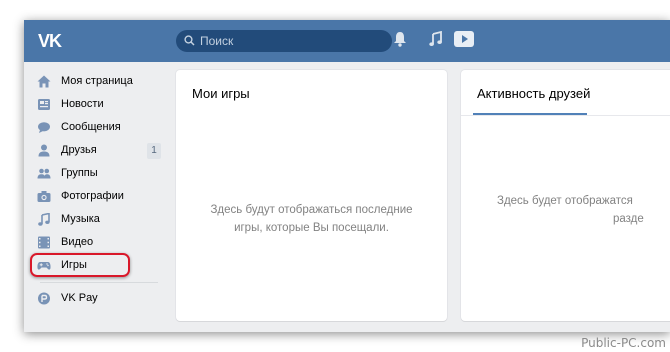  I want to click on sidebar-item-groups: Группы, so click(99, 173).